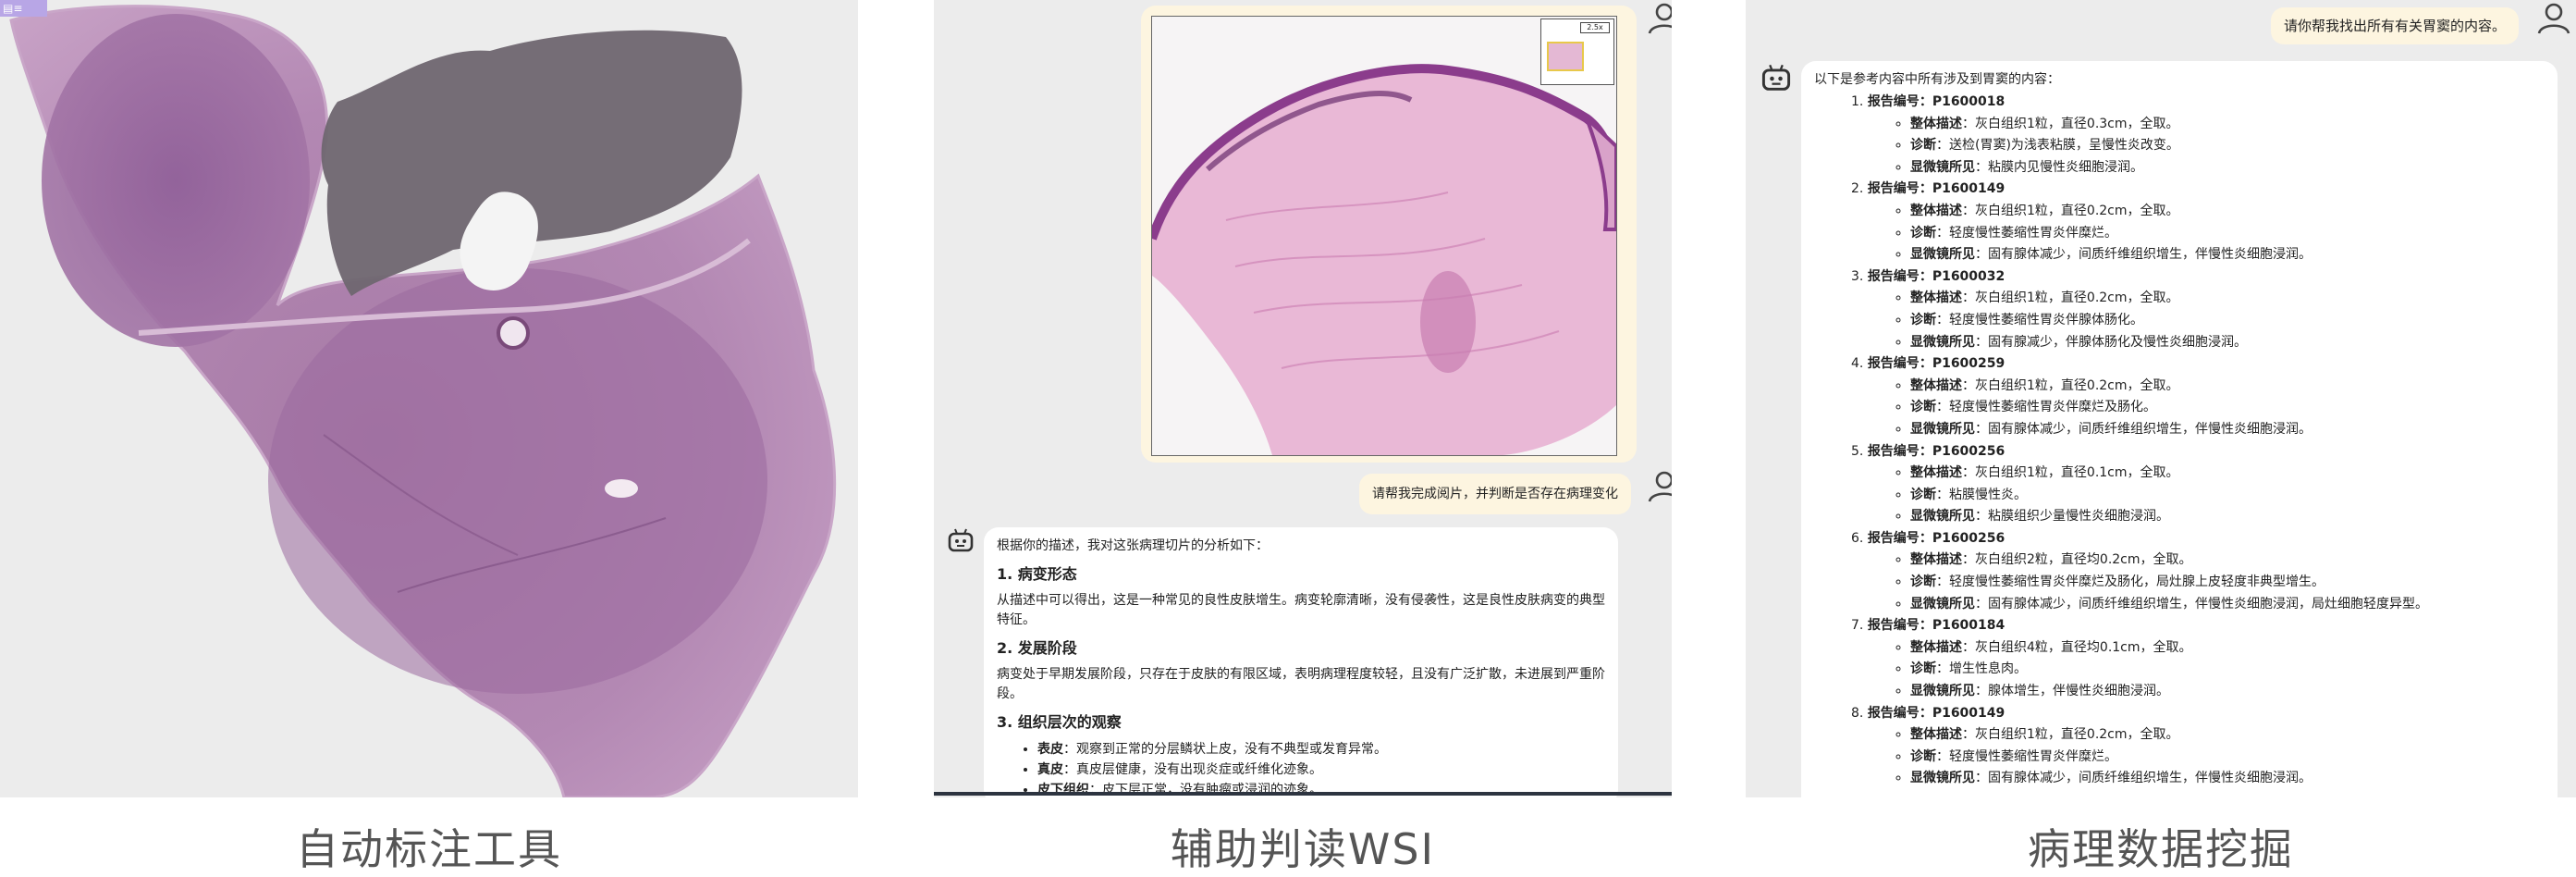 This screenshot has height=877, width=2576. I want to click on field-gross: 整体描述：灰白组织1粒，直径0.1cm，全取。, so click(2227, 474).